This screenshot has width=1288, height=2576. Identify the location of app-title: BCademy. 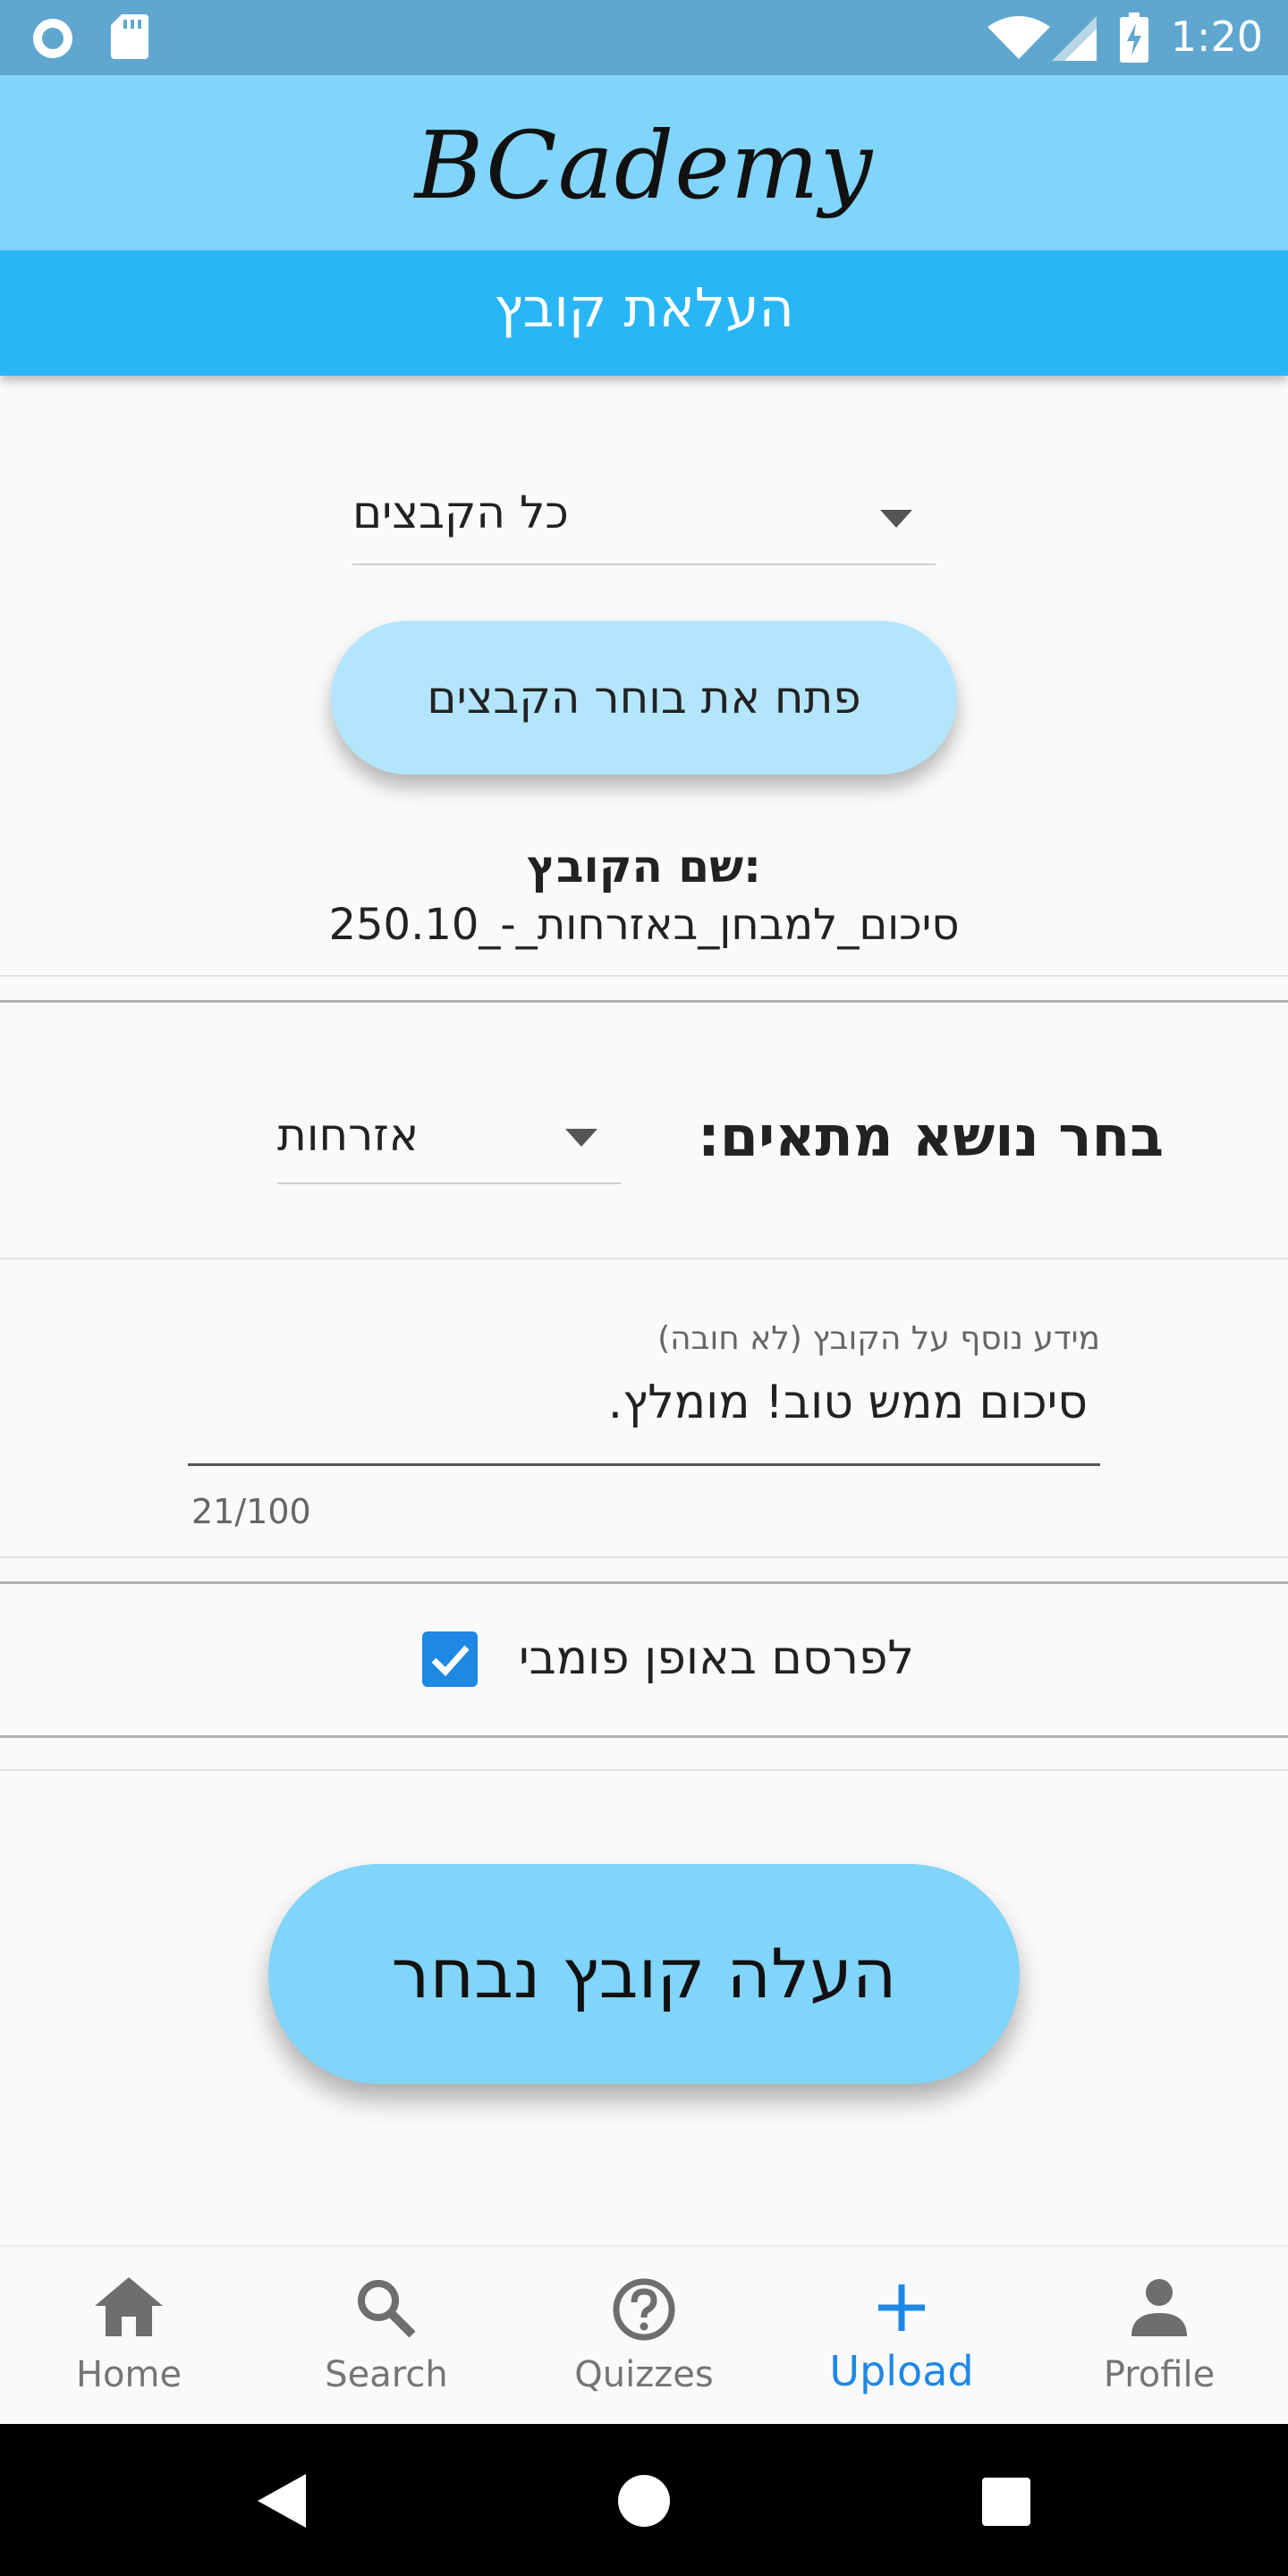
(644, 165).